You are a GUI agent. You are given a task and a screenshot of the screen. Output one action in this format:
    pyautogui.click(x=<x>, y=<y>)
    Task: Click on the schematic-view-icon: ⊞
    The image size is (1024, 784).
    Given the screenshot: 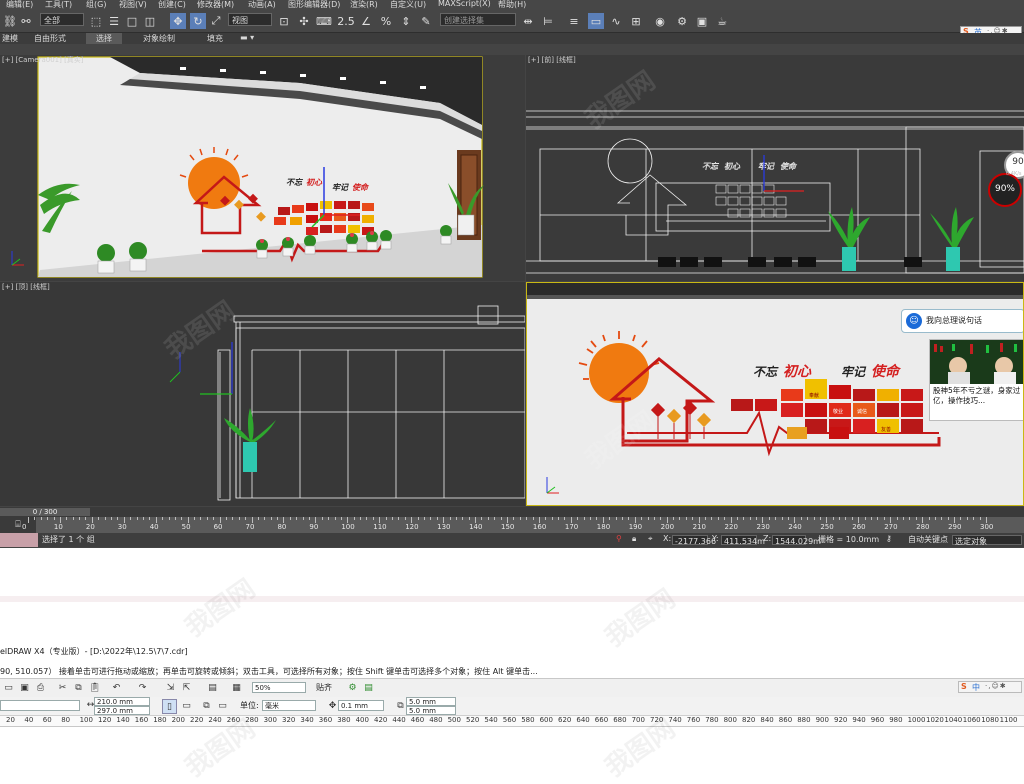 What is the action you would take?
    pyautogui.click(x=636, y=21)
    